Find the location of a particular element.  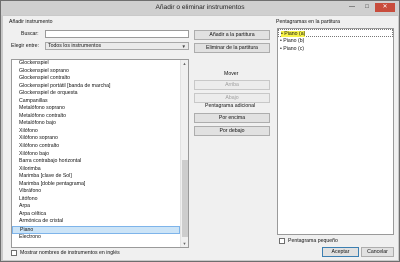

instrument-list-item: Glockenspiel contralto is located at coordinates (96, 79).